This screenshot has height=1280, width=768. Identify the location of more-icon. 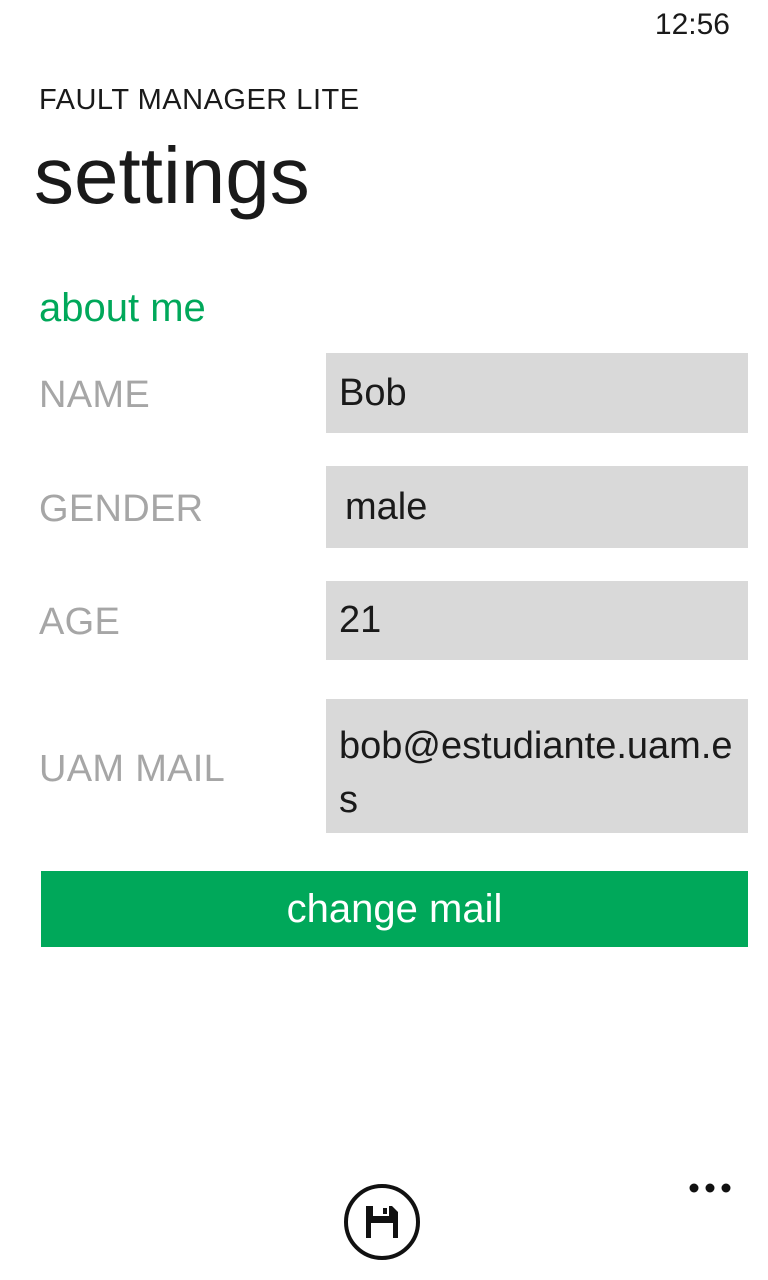
(710, 1188).